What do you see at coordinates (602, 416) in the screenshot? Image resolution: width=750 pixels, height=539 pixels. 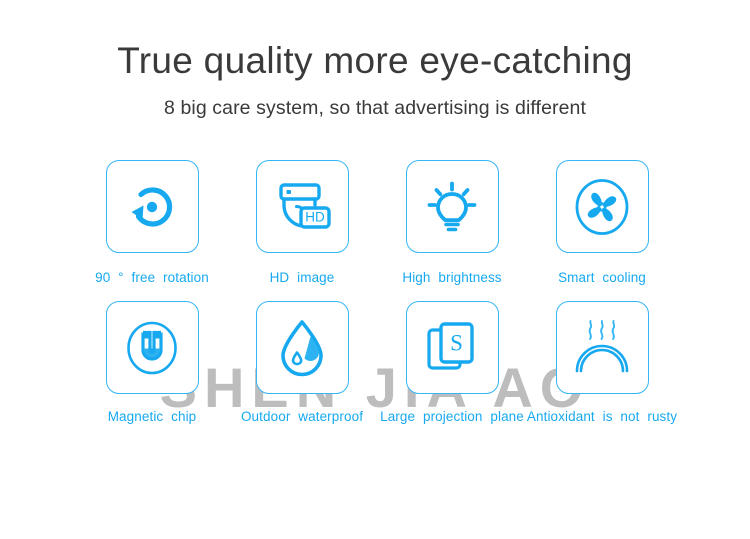 I see `feature-label: Antioxidant is not rusty` at bounding box center [602, 416].